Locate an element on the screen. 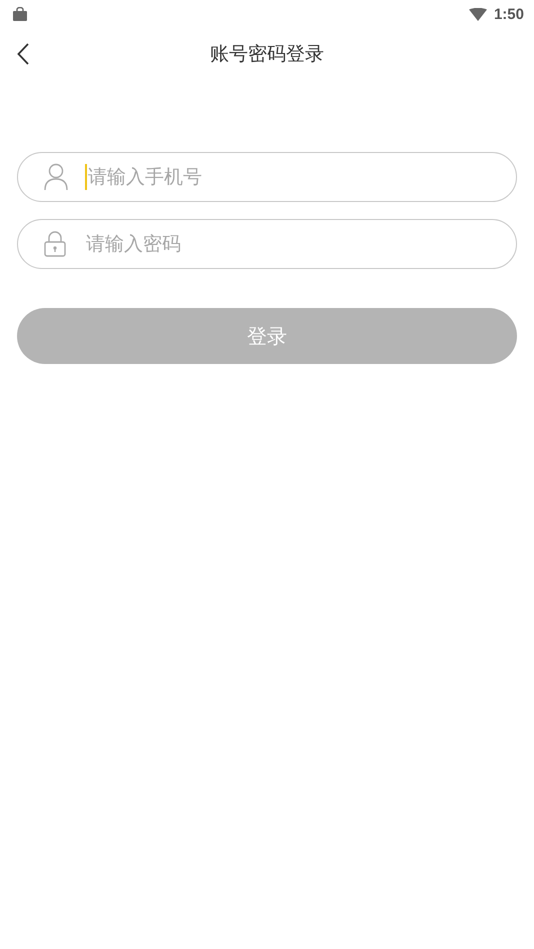  password-field: 请输入密码 is located at coordinates (267, 244).